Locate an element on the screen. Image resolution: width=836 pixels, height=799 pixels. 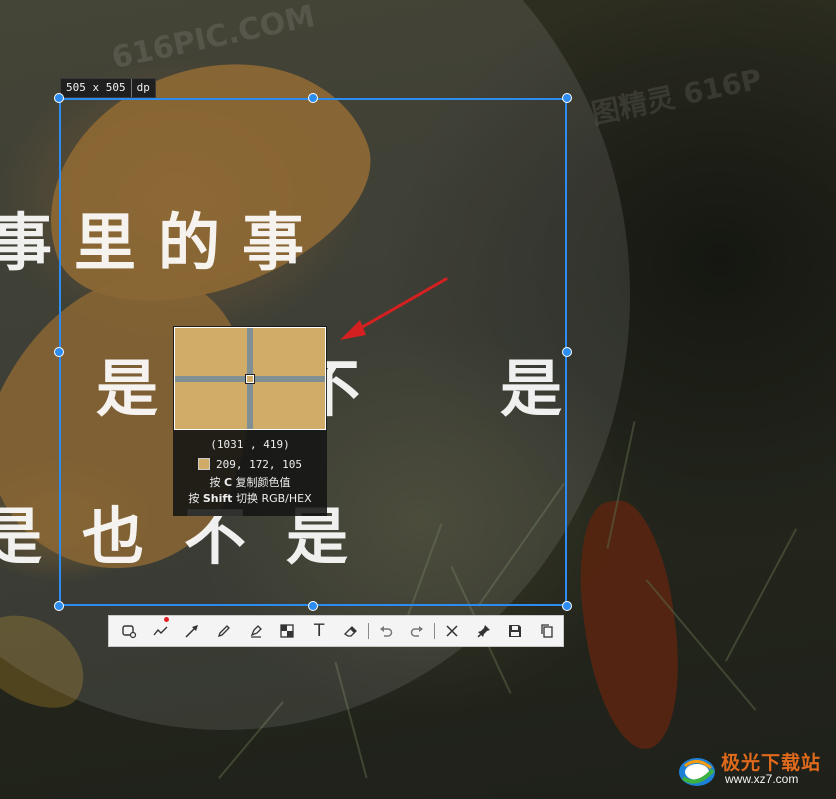
copy-color-hint: 按 C 复制颜色值 is located at coordinates (250, 483).